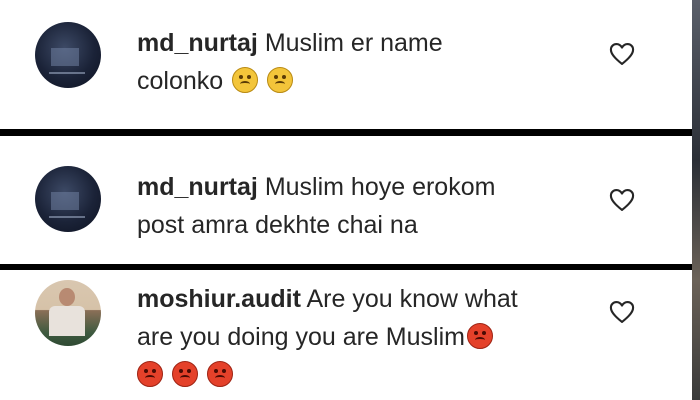 This screenshot has height=400, width=700. What do you see at coordinates (180, 81) in the screenshot?
I see `comment-body-line-2: colonko` at bounding box center [180, 81].